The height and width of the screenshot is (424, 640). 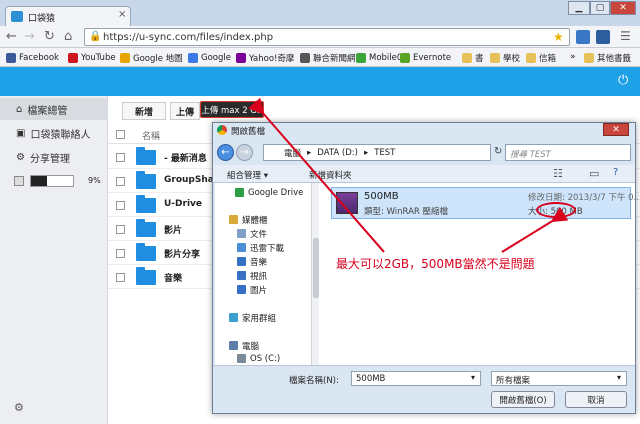 I want to click on sidebar-item-contacts: ▣ 口袋猿聯絡人, so click(x=54, y=133).